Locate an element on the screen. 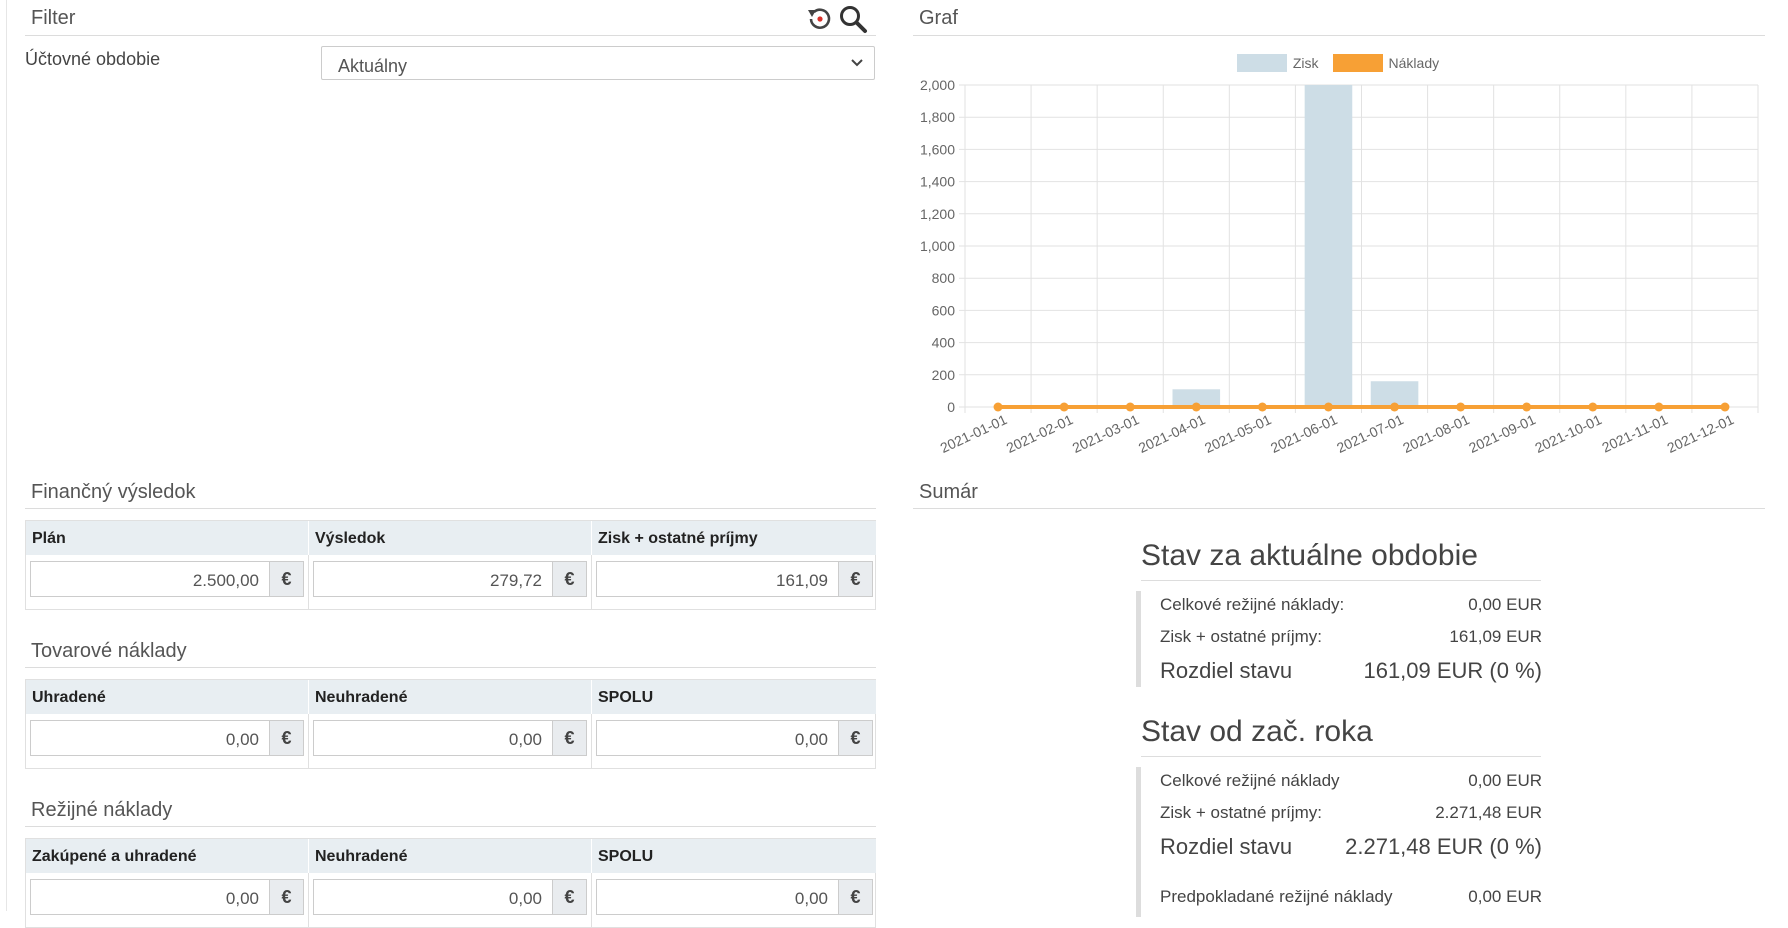 This screenshot has width=1788, height=928. period-select: Aktuálny is located at coordinates (598, 63).